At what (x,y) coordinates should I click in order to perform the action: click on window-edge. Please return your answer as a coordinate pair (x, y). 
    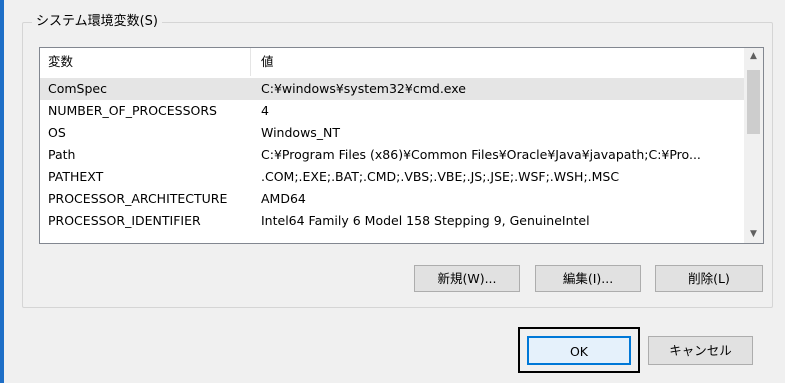
    Looking at the image, I should click on (2, 192).